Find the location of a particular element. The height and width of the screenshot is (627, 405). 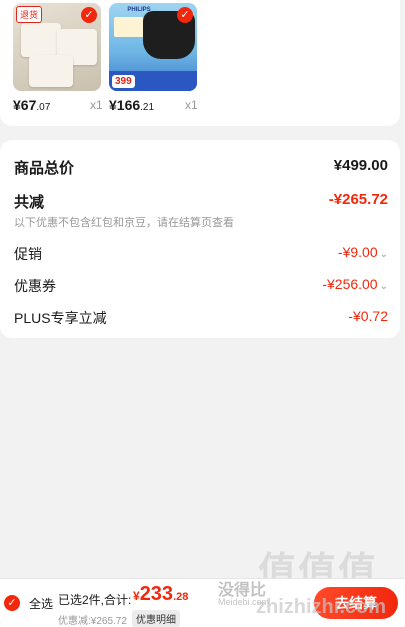

discount-value: -¥265.72 is located at coordinates (358, 199).